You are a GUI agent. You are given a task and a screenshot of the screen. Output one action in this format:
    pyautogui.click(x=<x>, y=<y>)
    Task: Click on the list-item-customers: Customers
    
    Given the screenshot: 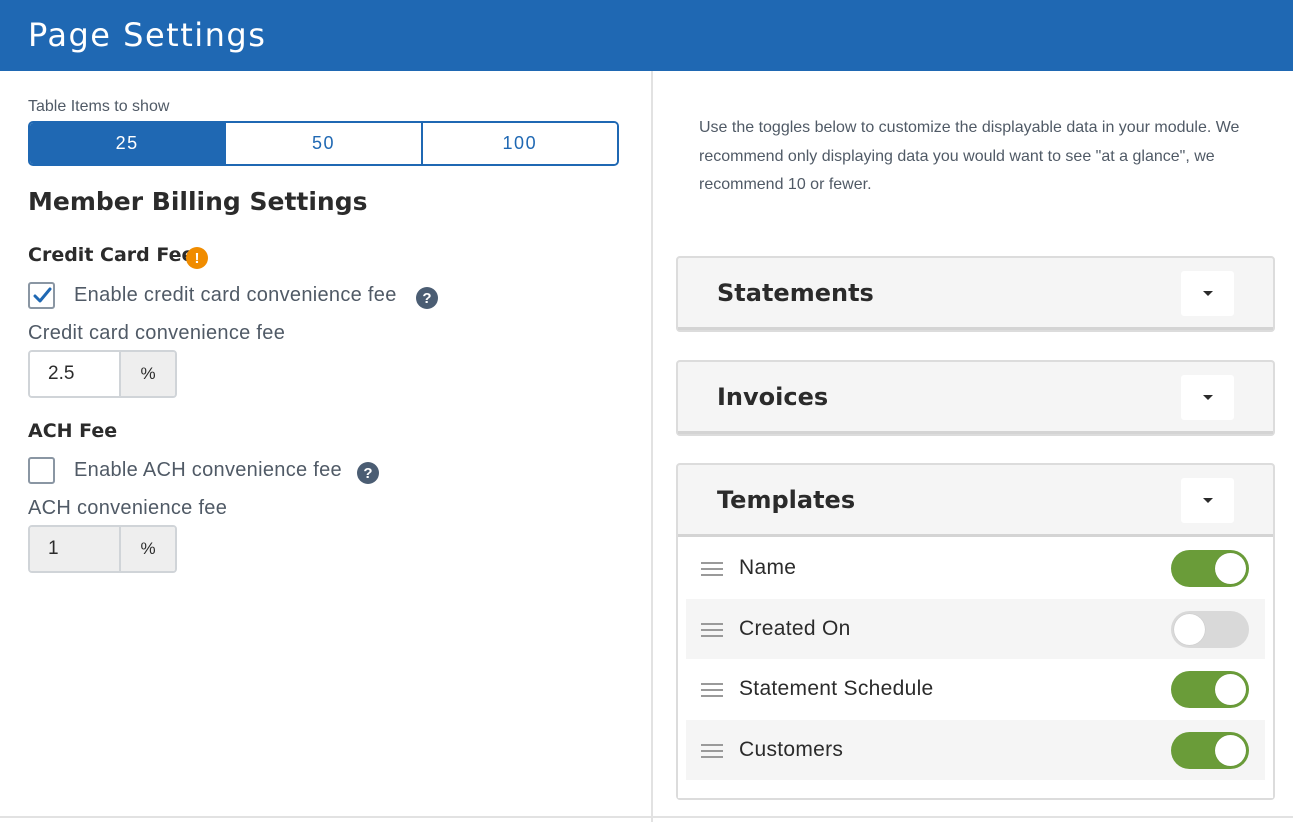 What is the action you would take?
    pyautogui.click(x=975, y=749)
    